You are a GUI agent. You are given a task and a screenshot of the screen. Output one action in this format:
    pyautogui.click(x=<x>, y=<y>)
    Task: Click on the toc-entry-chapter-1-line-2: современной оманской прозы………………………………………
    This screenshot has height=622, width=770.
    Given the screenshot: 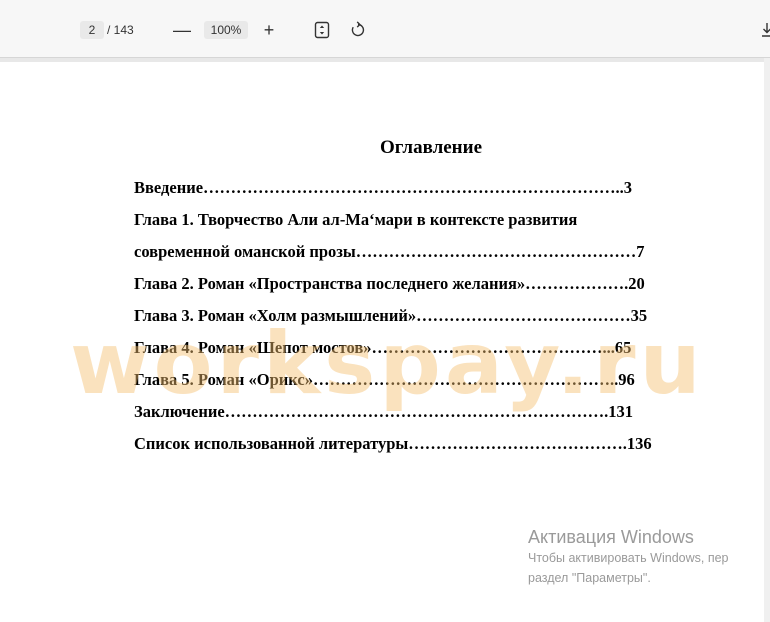 What is the action you would take?
    pyautogui.click(x=389, y=251)
    